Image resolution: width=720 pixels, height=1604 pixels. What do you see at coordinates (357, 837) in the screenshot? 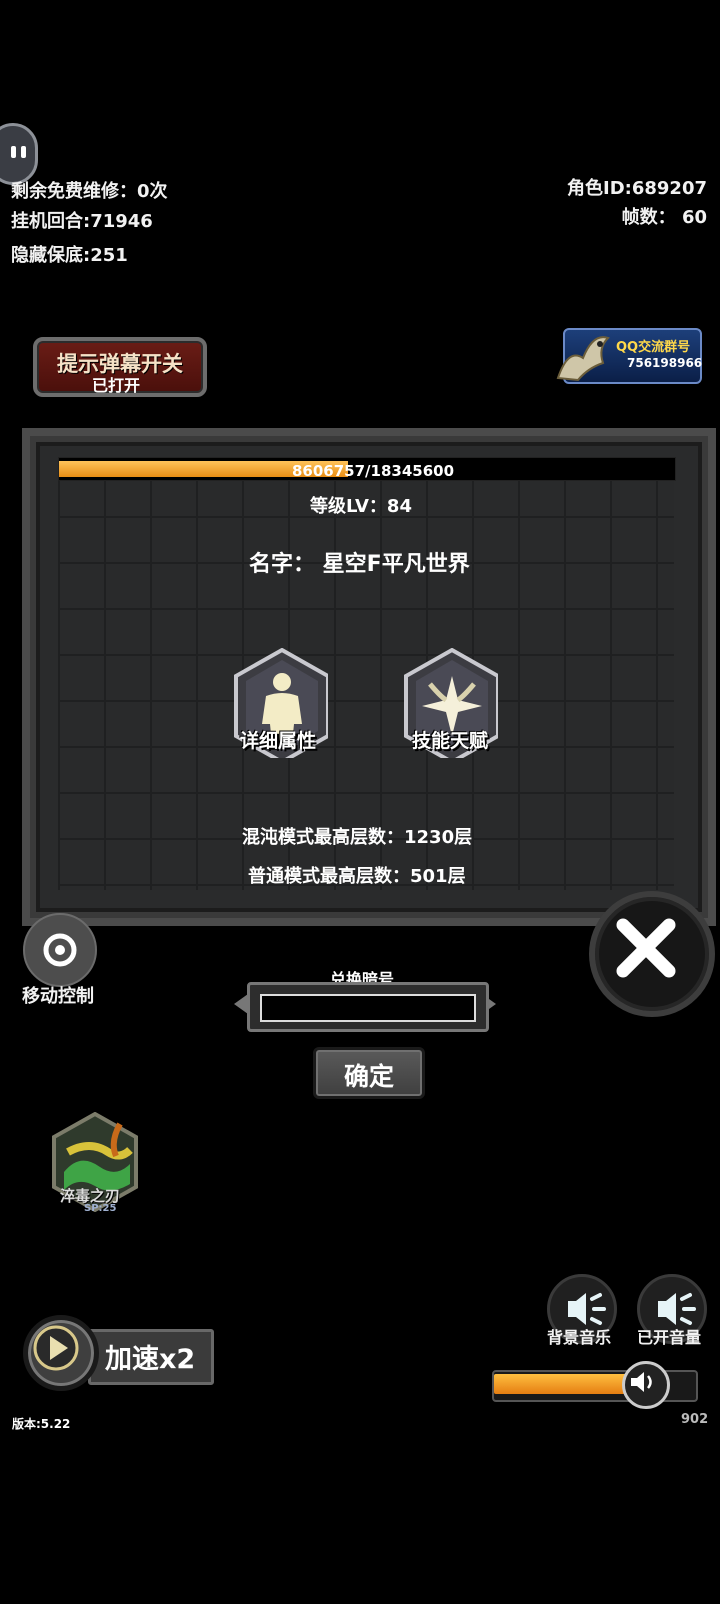
I see `chaos-mode-best: 混沌模式最高层数：1230层` at bounding box center [357, 837].